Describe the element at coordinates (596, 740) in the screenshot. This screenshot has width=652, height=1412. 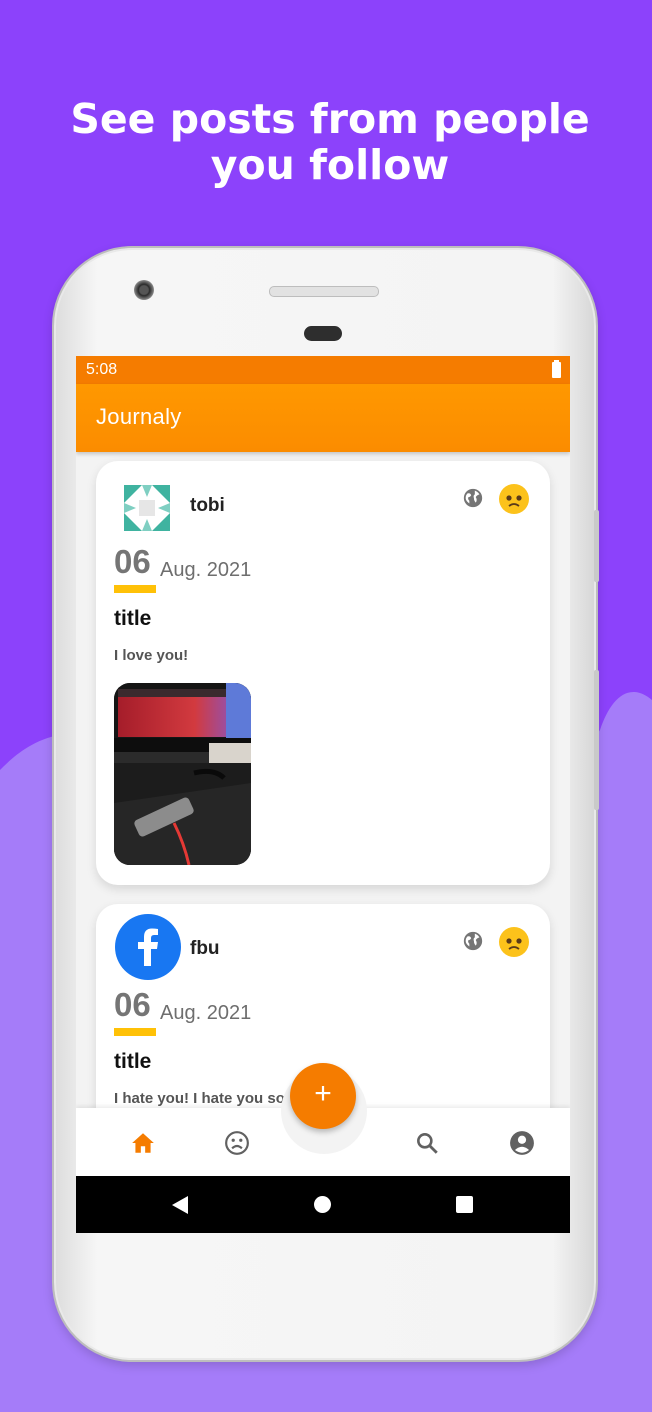
I see `phone-volume-button` at that location.